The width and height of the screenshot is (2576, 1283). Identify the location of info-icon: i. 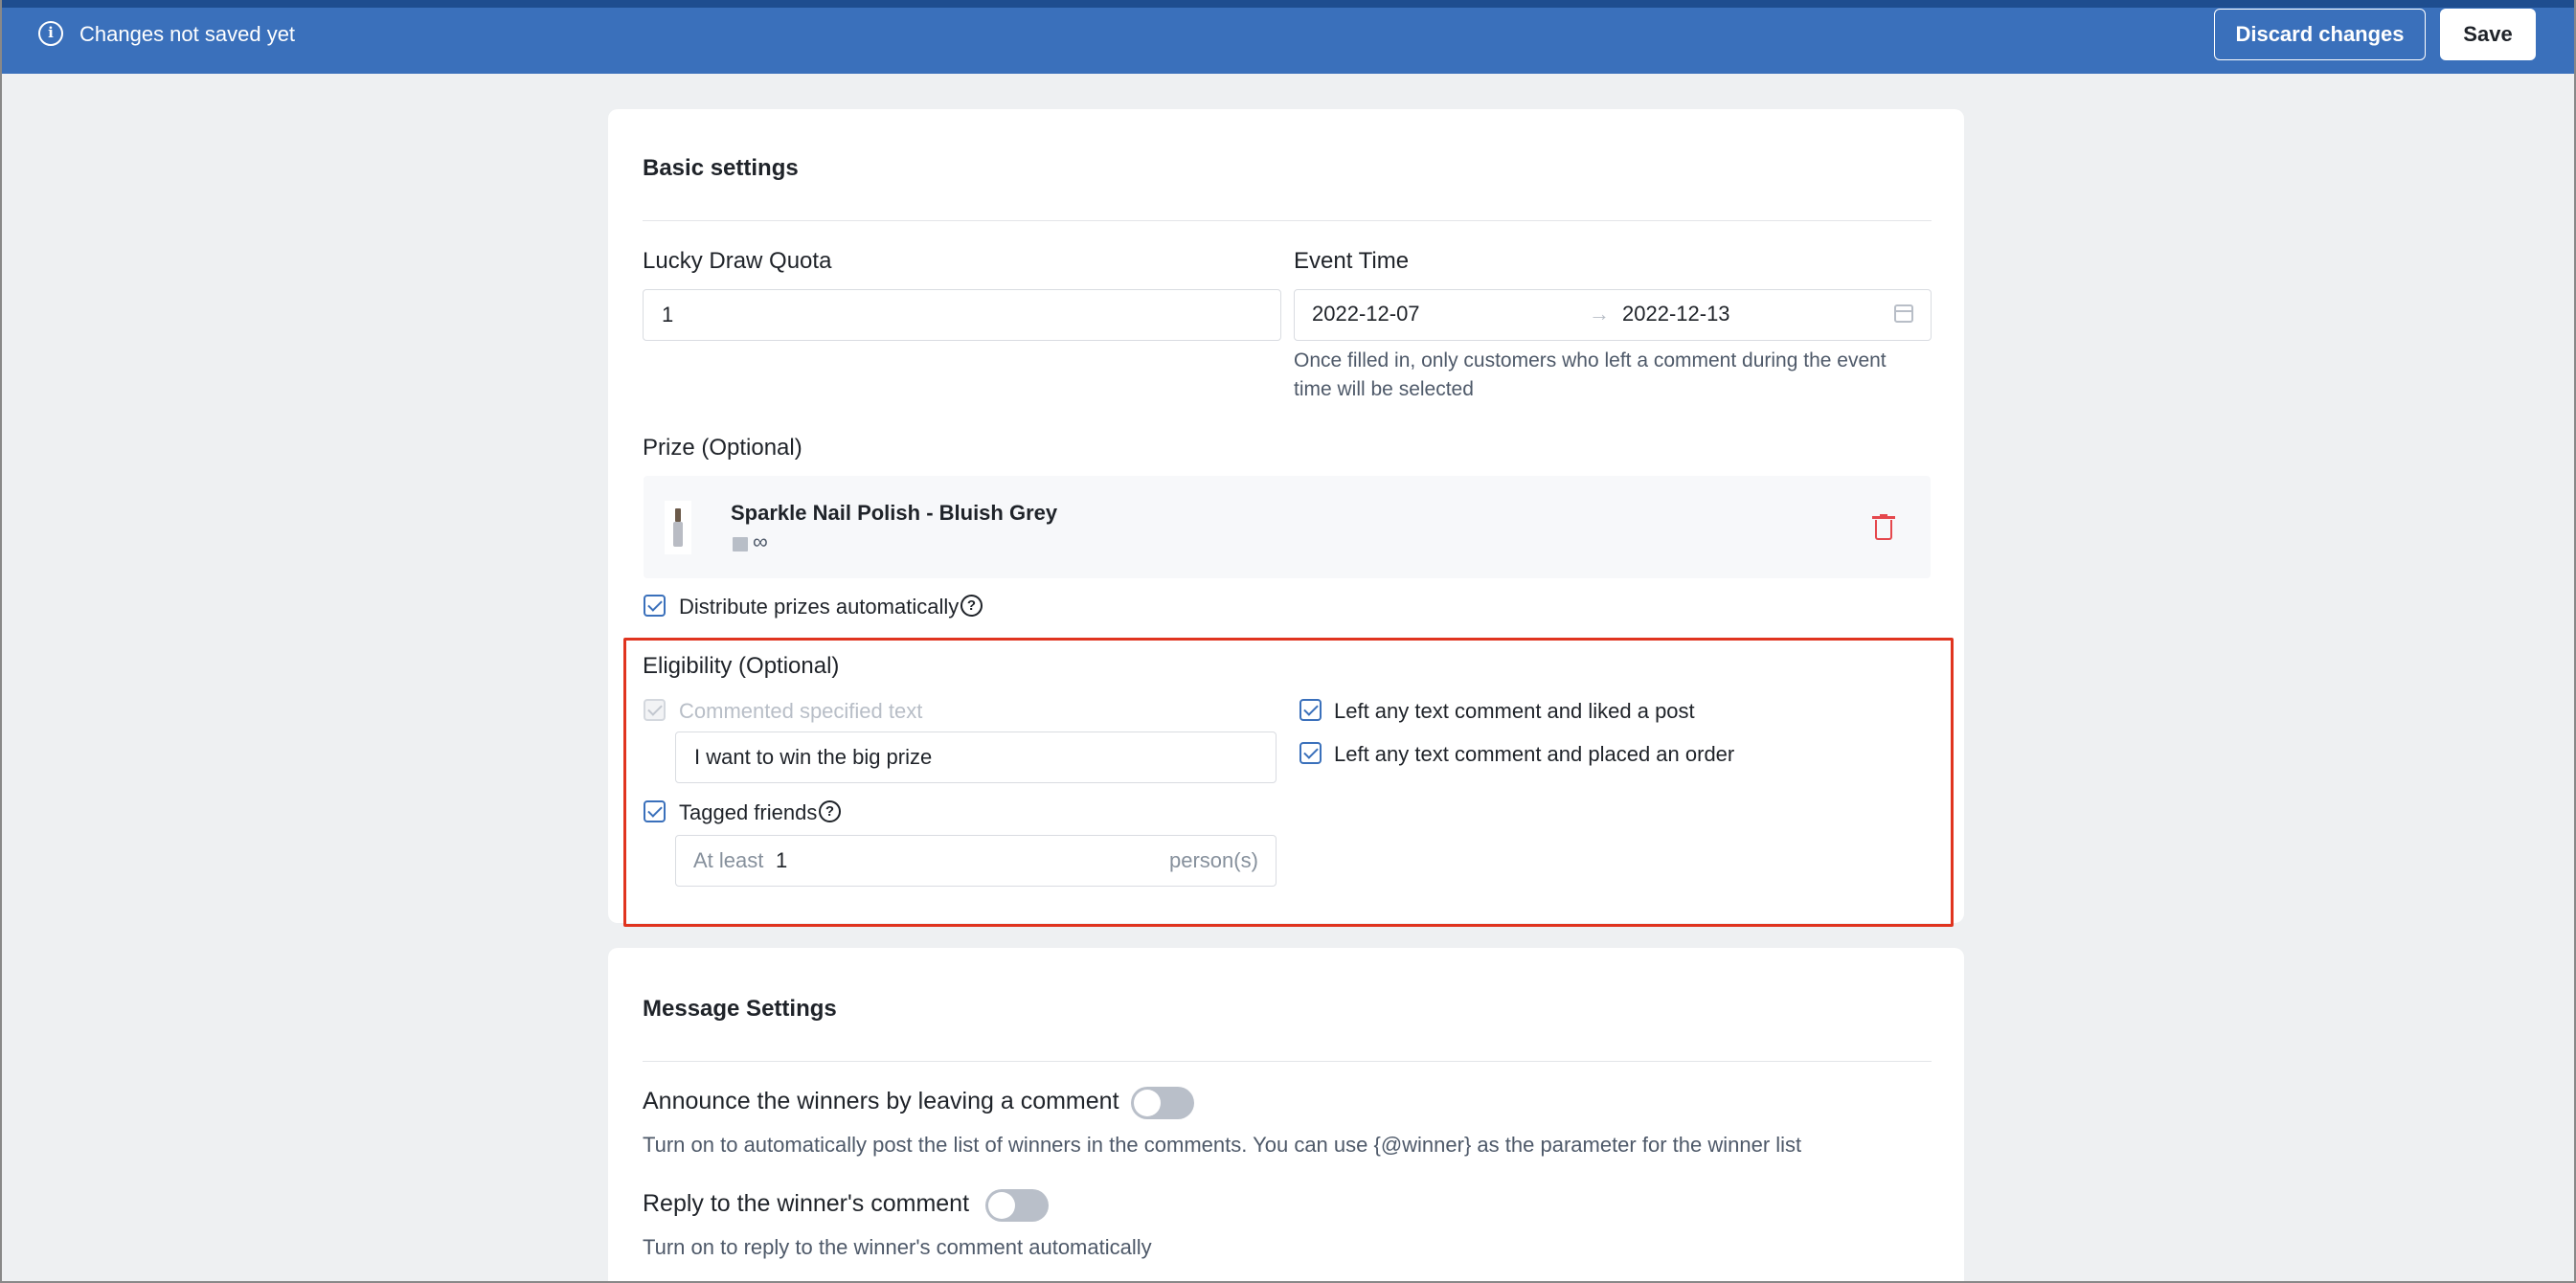
(50, 33).